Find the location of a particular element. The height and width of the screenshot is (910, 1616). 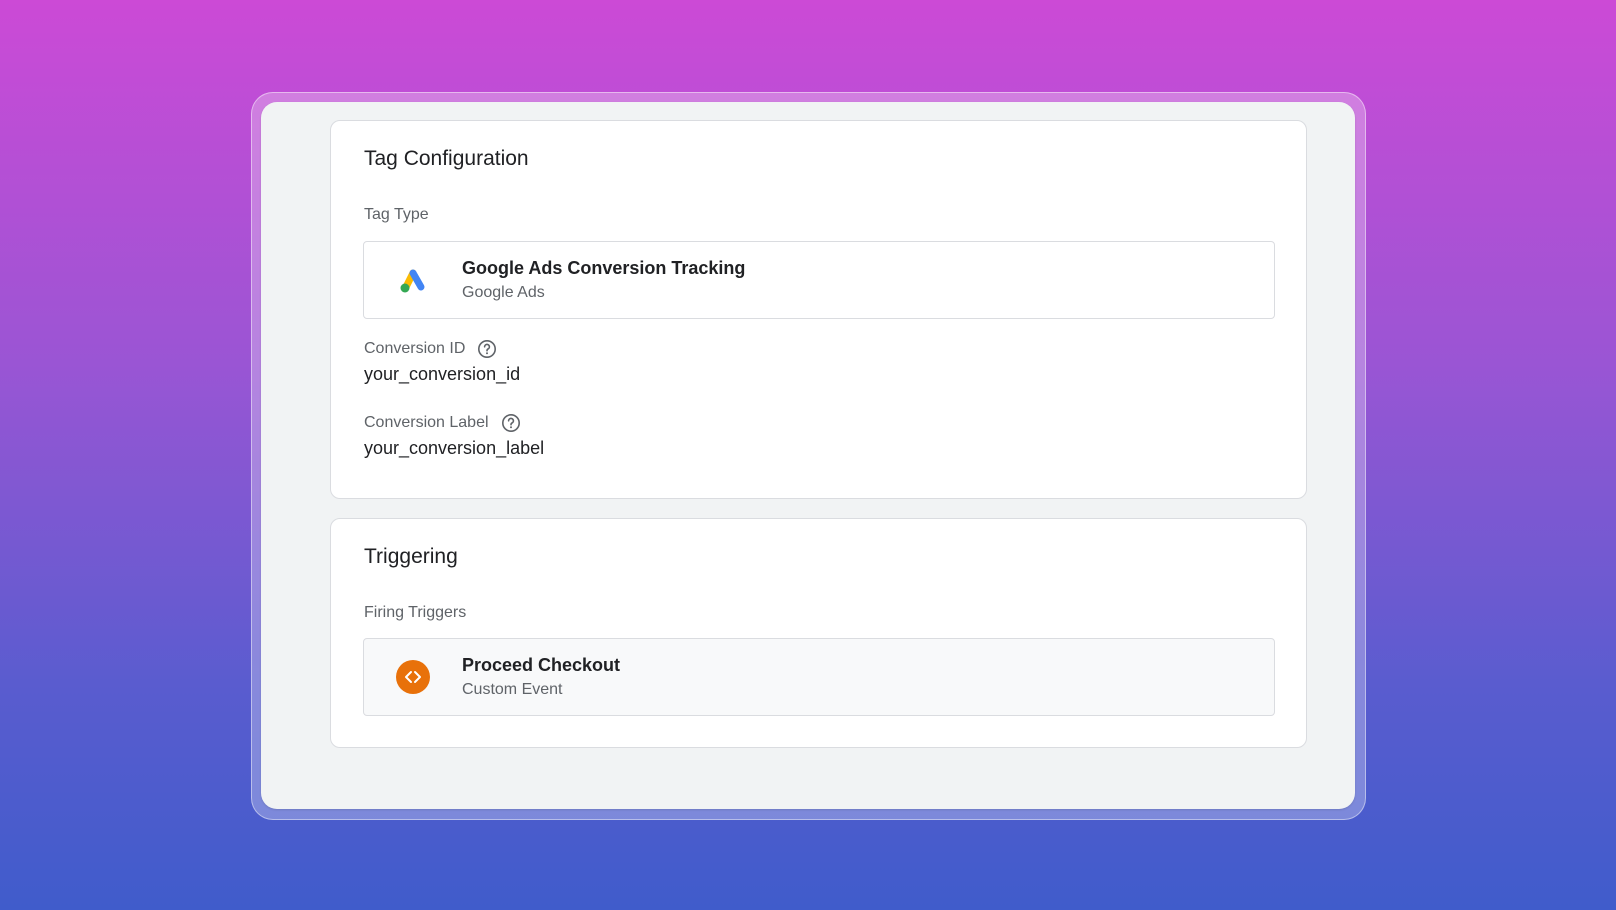

conversion-label-label-row: Conversion Label is located at coordinates (442, 423).